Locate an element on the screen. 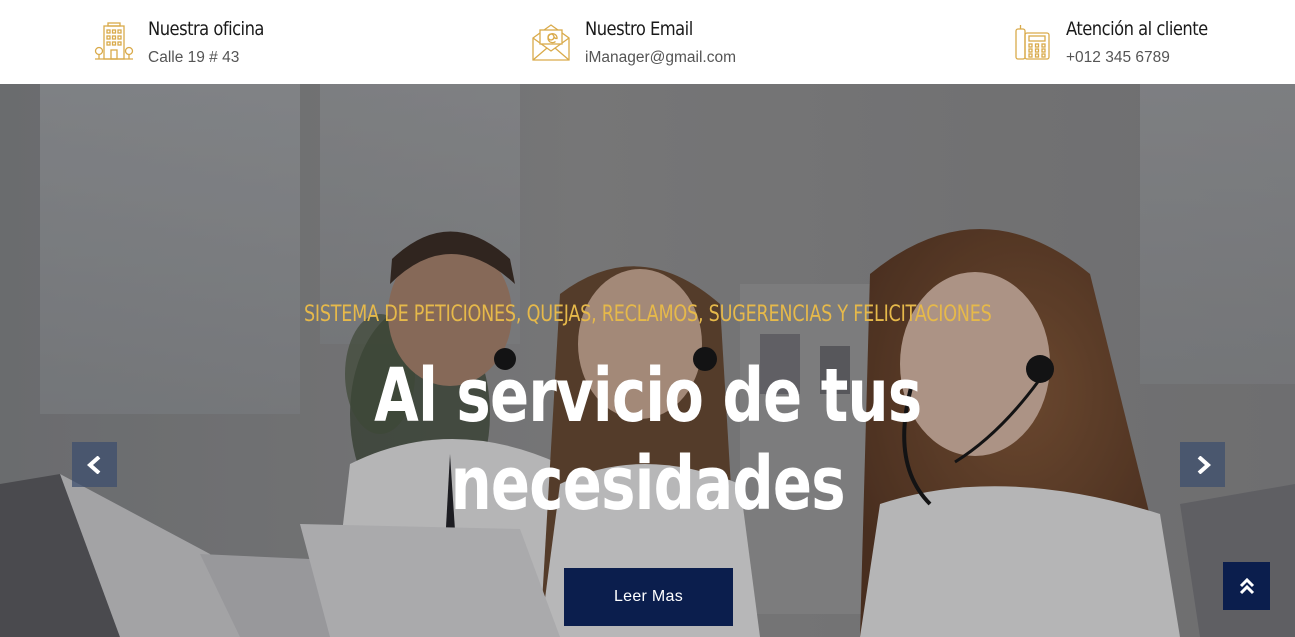 This screenshot has width=1295, height=637. office-address: Calle 19 # 43 is located at coordinates (194, 57).